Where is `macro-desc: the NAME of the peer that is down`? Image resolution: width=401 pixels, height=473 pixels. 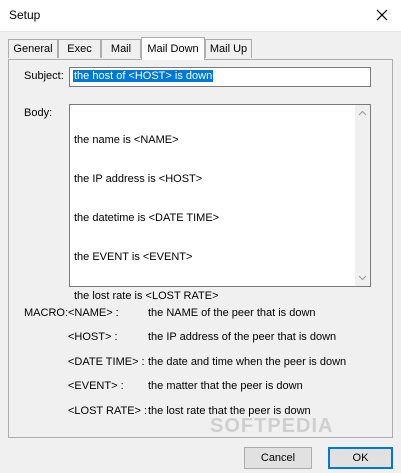
macro-desc: the NAME of the peer that is down is located at coordinates (232, 313).